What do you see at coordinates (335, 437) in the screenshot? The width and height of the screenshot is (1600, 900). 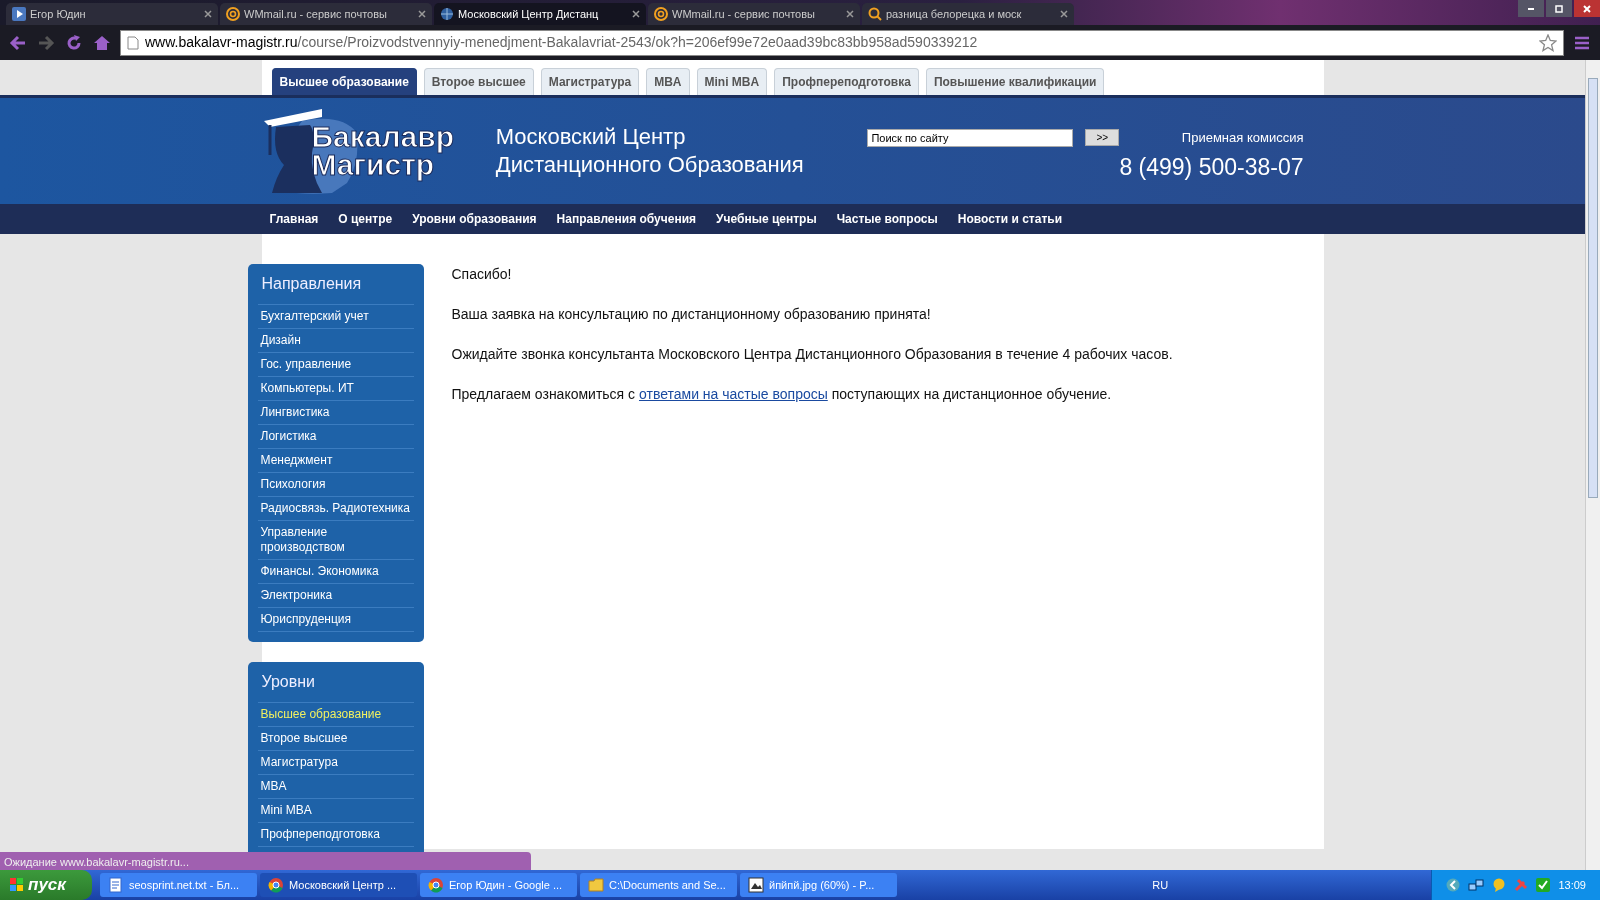 I see `sidebar-link: Логистика` at bounding box center [335, 437].